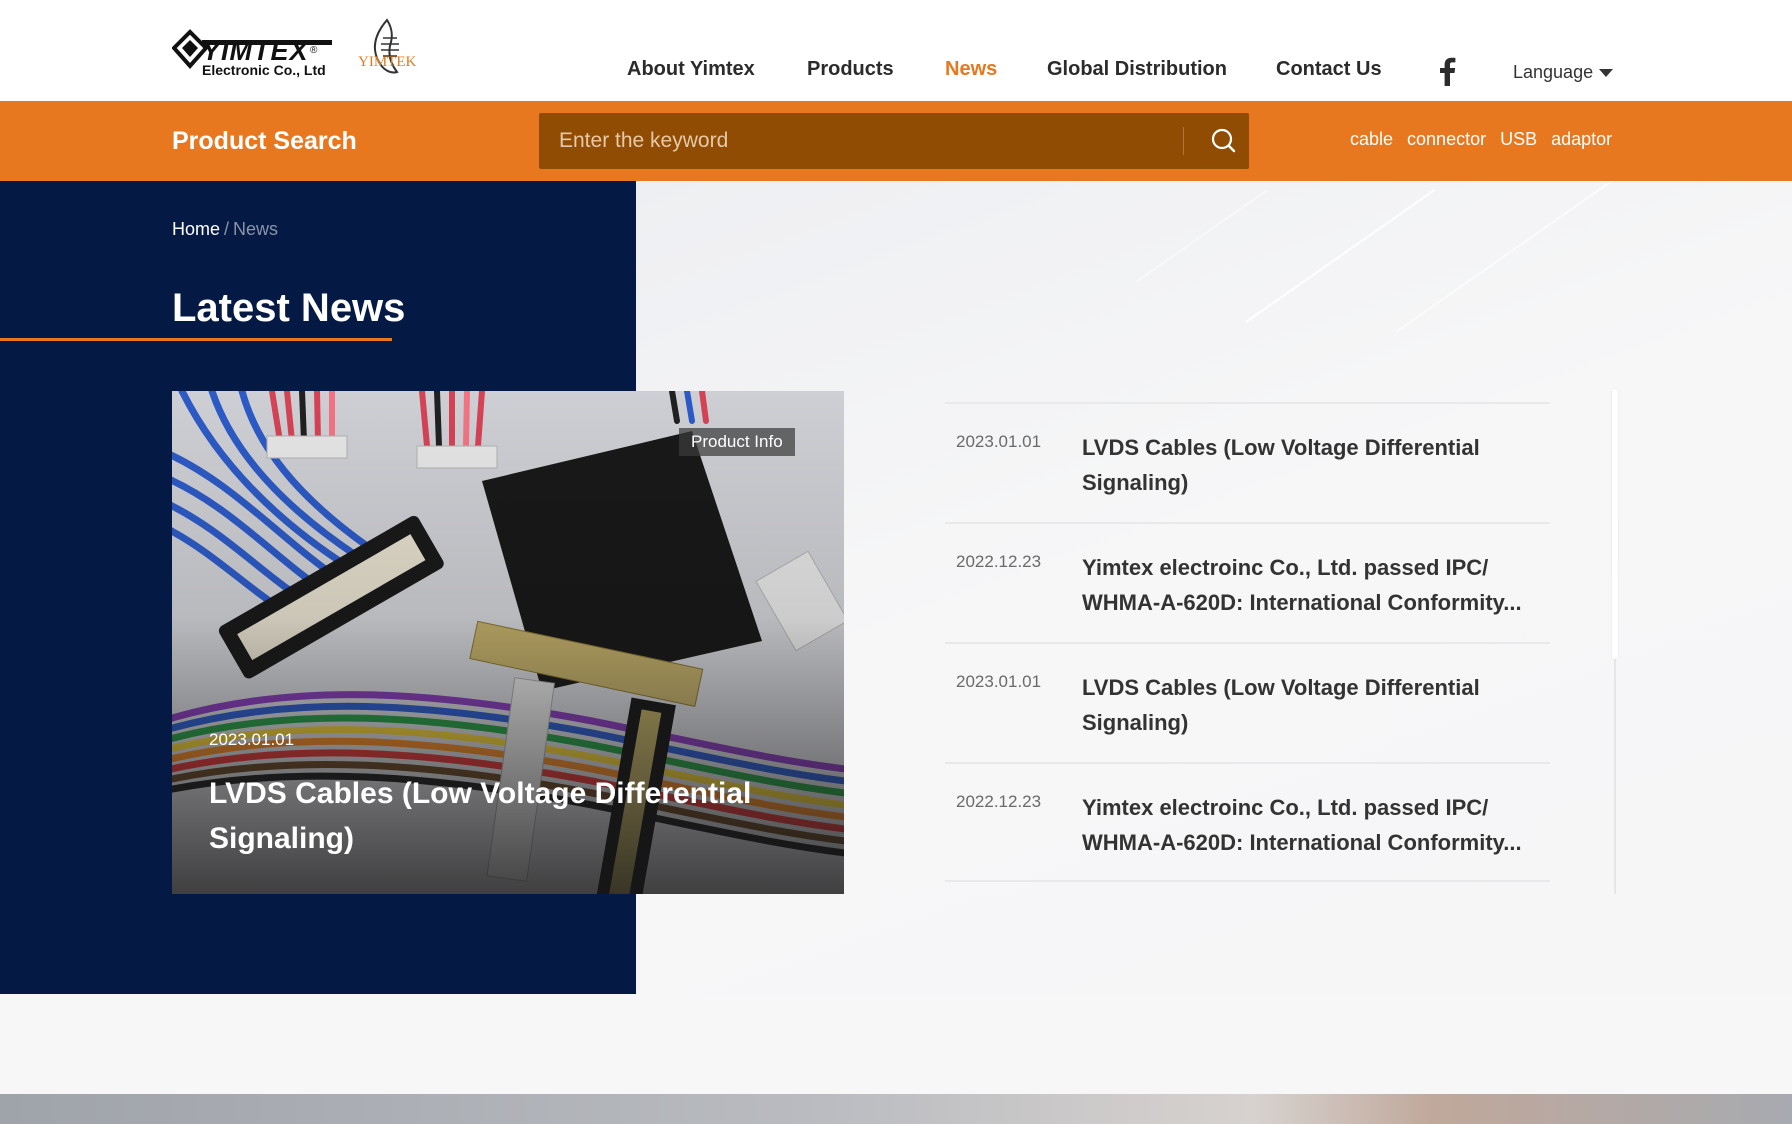 This screenshot has width=1792, height=1124. What do you see at coordinates (196, 339) in the screenshot?
I see `title-underline` at bounding box center [196, 339].